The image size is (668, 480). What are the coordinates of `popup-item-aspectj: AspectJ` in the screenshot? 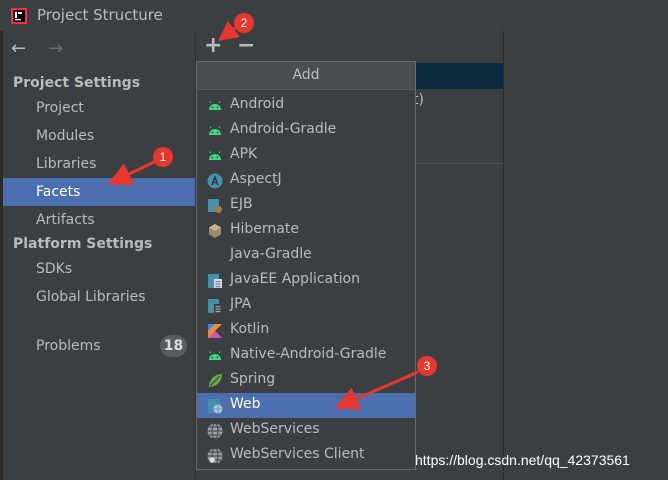 It's located at (306, 180).